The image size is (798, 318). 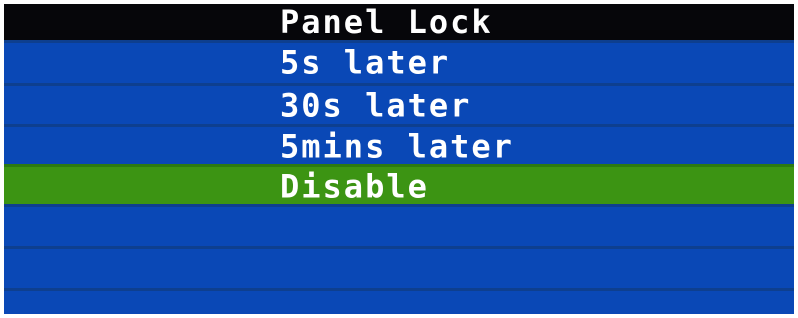 I want to click on menu-title: Panel Lock, so click(x=386, y=22).